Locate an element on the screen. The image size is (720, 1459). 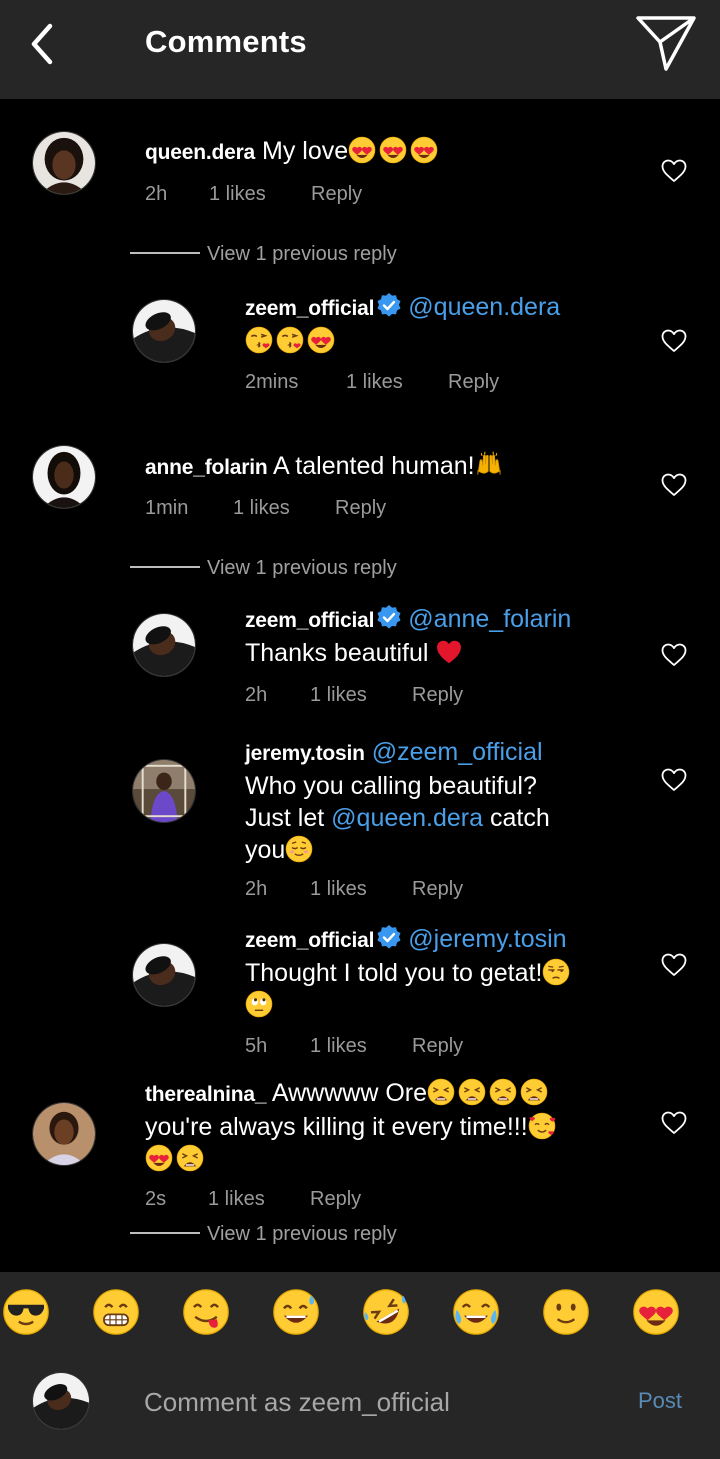
comment-composer: Post is located at coordinates (360, 1405).